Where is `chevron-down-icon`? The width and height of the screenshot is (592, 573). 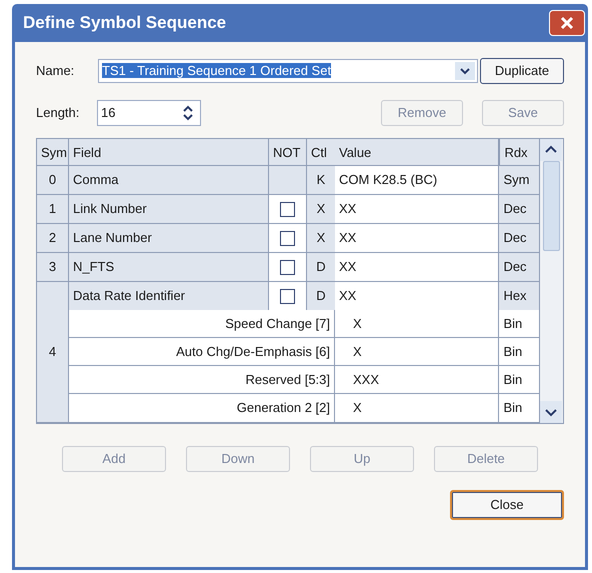
chevron-down-icon is located at coordinates (465, 71).